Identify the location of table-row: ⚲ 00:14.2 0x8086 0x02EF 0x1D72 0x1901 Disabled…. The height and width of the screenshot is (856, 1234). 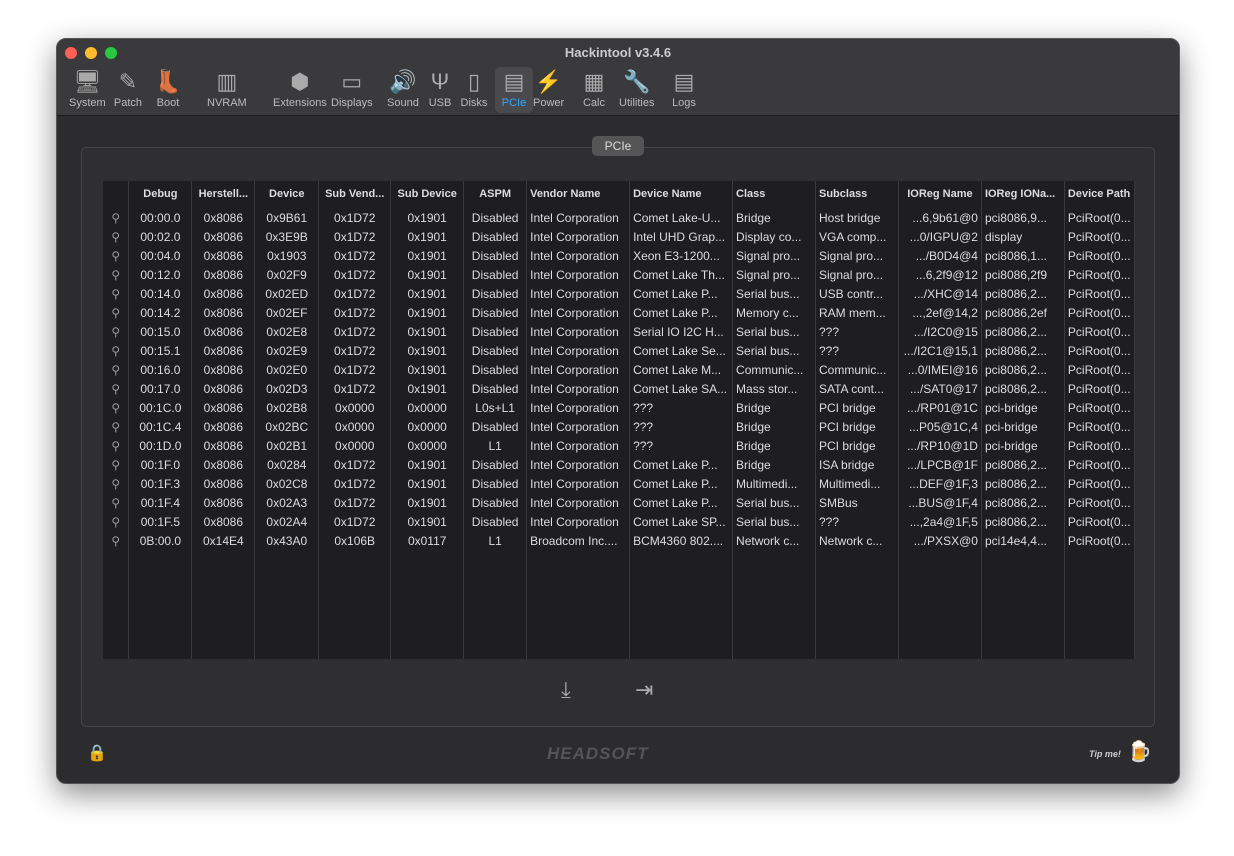
(619, 312).